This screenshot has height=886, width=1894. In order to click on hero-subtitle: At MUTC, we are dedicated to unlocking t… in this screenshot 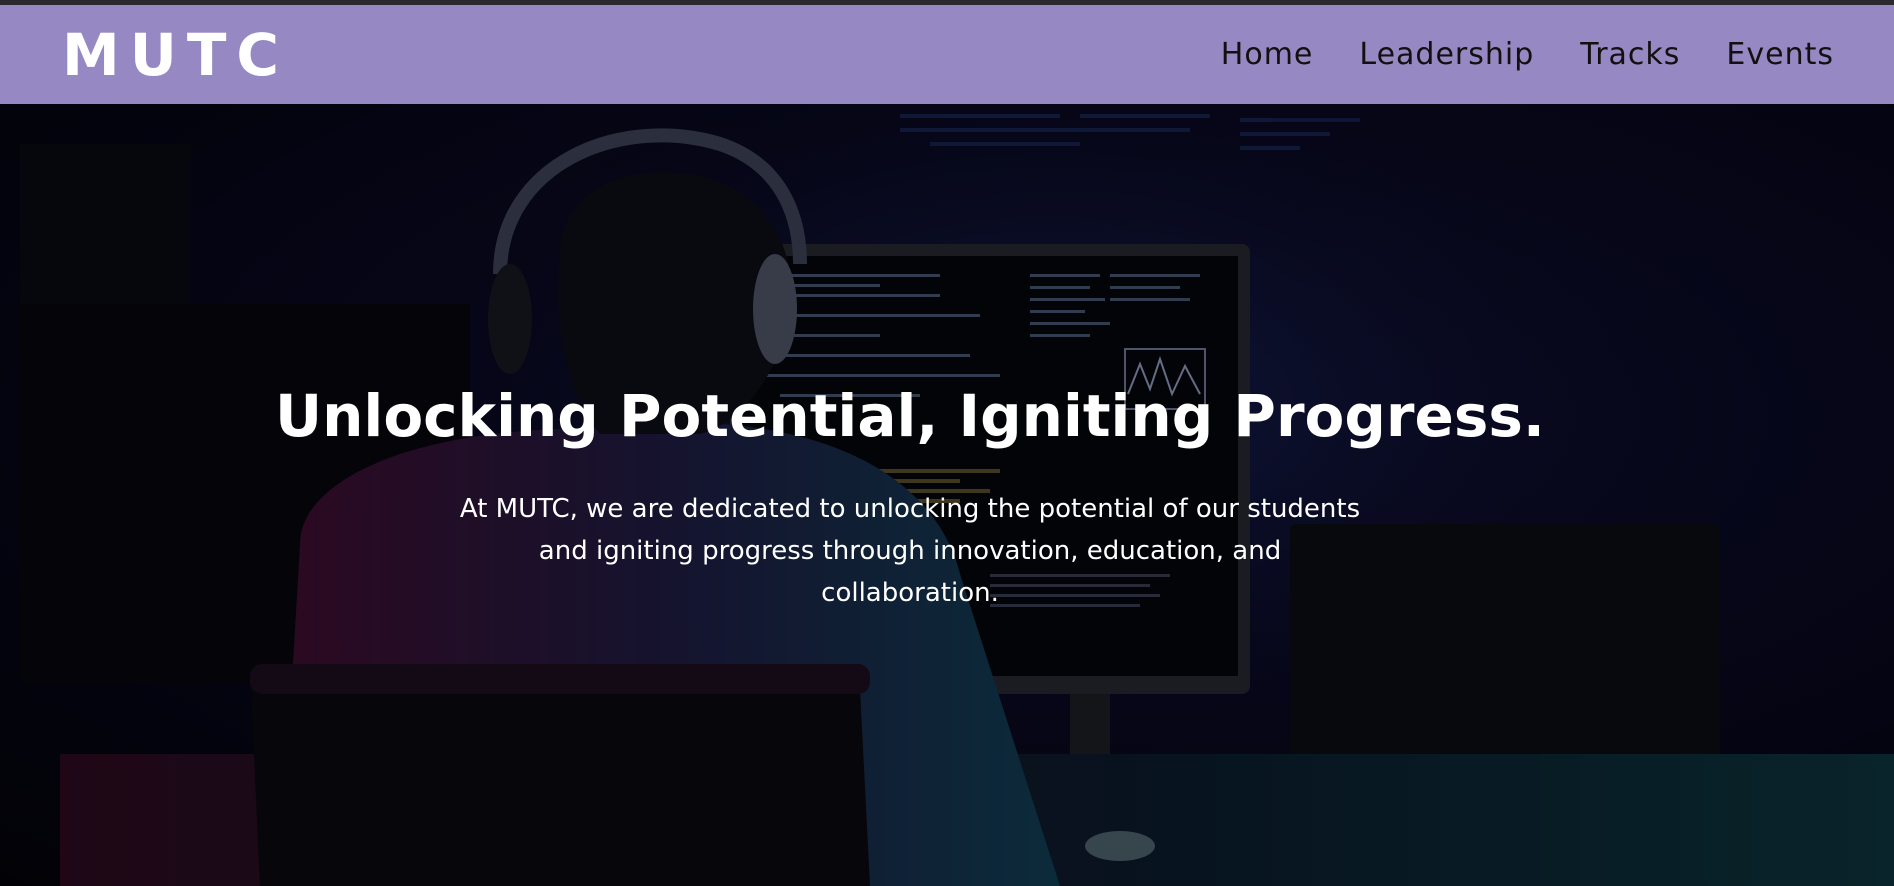, I will do `click(910, 551)`.